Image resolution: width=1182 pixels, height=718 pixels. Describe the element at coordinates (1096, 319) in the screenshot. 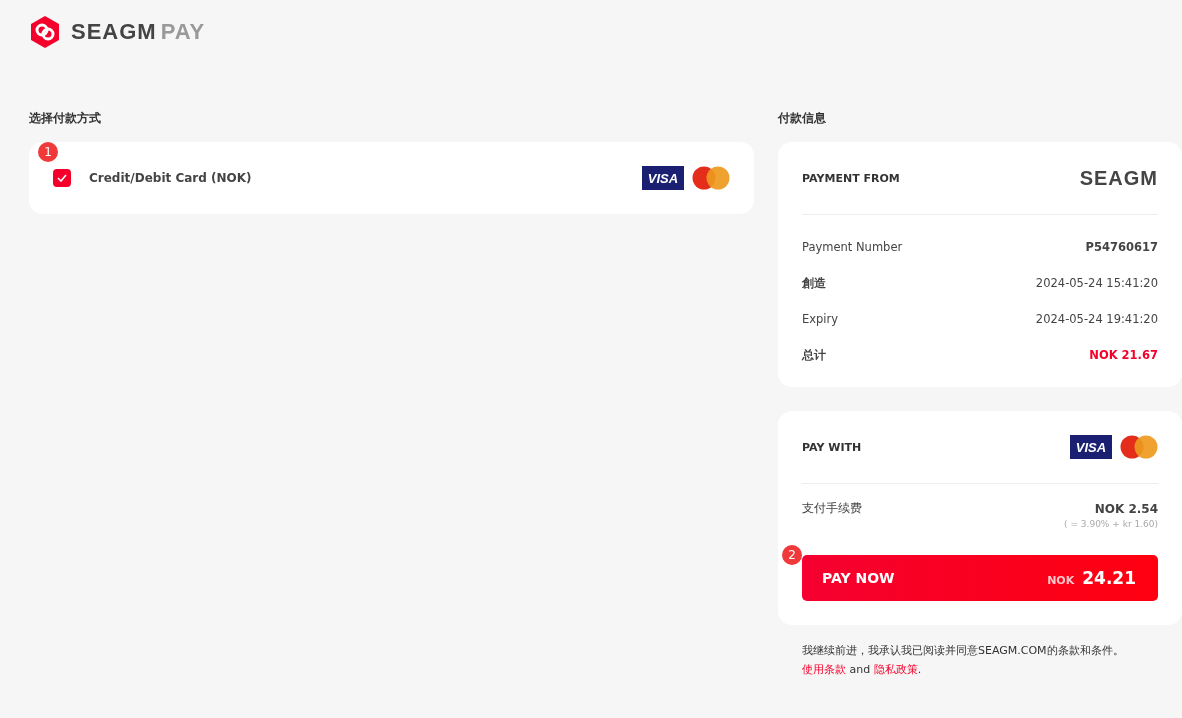

I see `info-value: 2024-05-24 19:41:20` at that location.